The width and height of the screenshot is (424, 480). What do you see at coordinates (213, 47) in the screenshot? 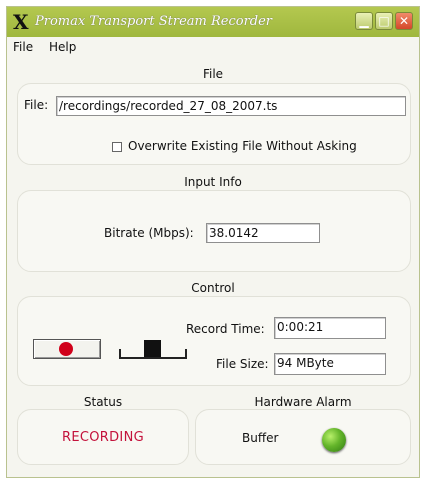
I see `menu-bar: File Help` at bounding box center [213, 47].